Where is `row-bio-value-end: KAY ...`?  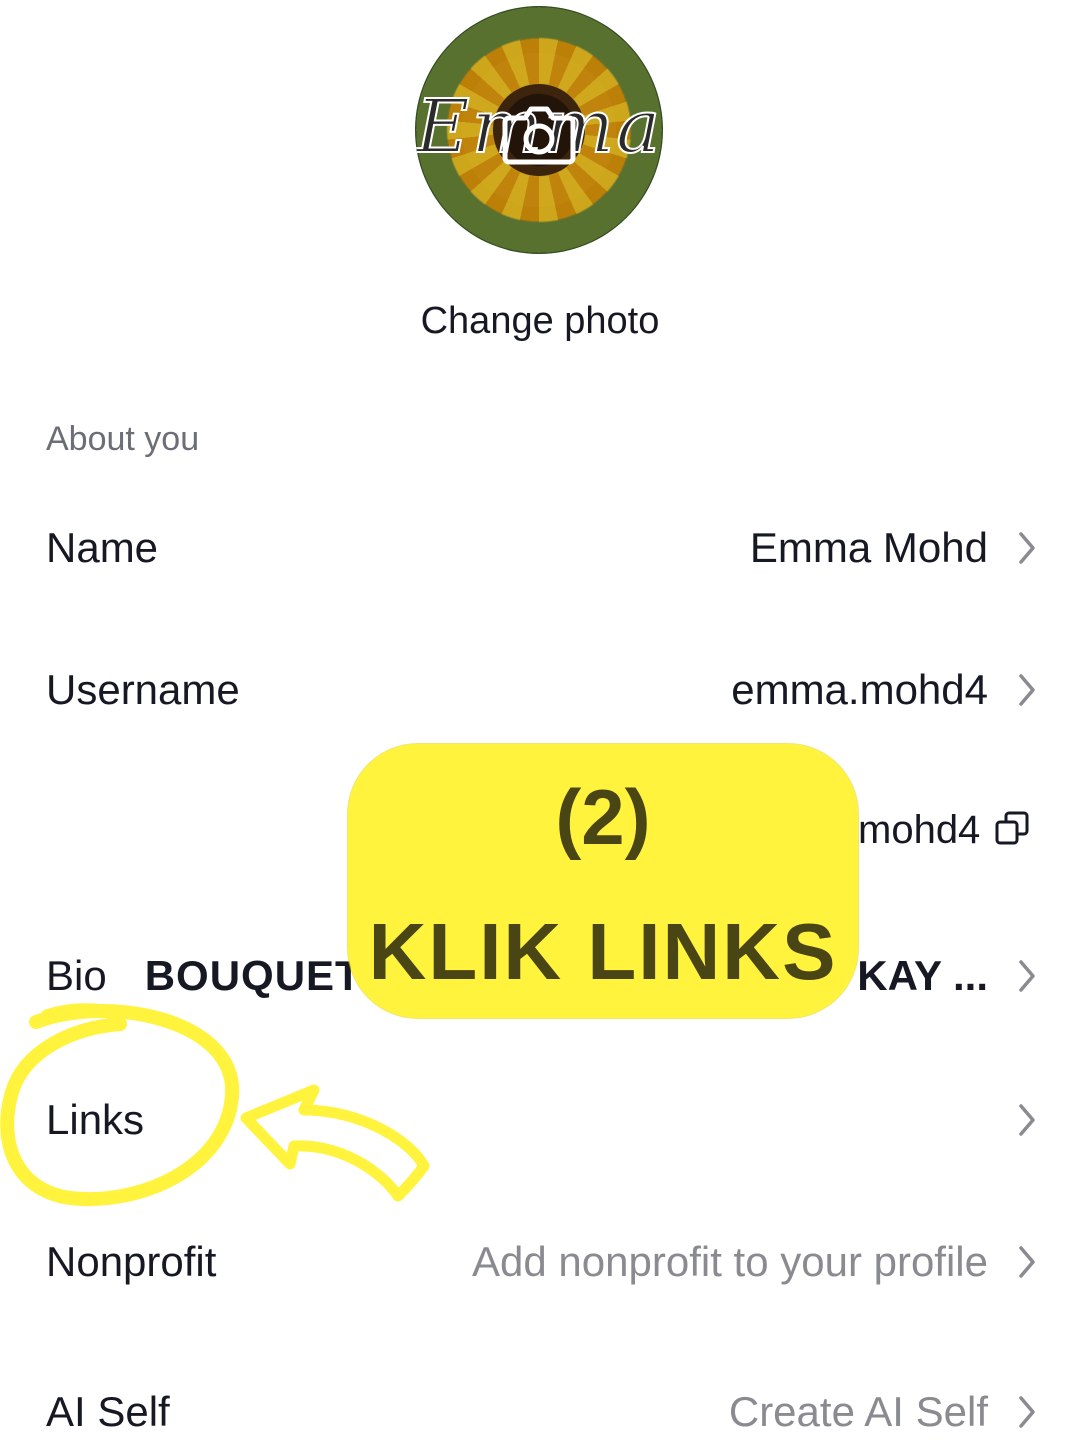
row-bio-value-end: KAY ... is located at coordinates (922, 975).